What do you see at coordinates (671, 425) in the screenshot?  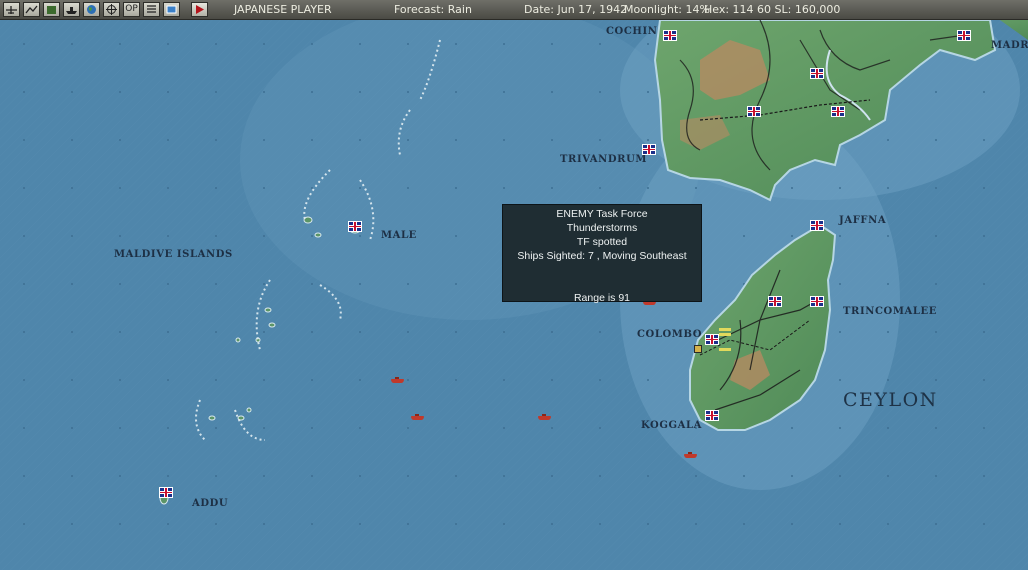 I see `city-label-koggala: KOGGALA` at bounding box center [671, 425].